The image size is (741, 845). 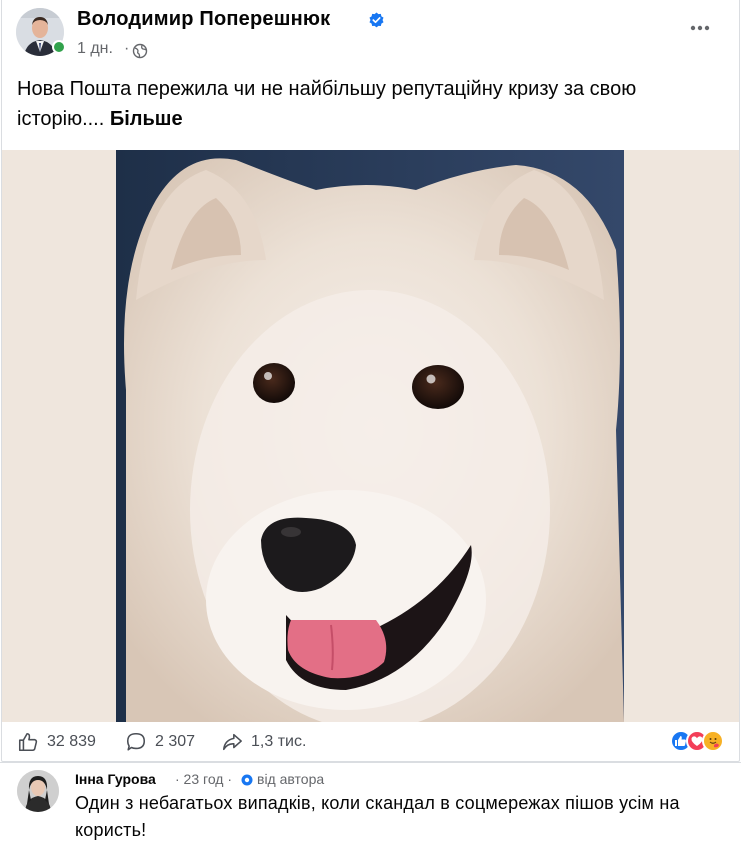 I want to click on comment-icon, so click(x=136, y=741).